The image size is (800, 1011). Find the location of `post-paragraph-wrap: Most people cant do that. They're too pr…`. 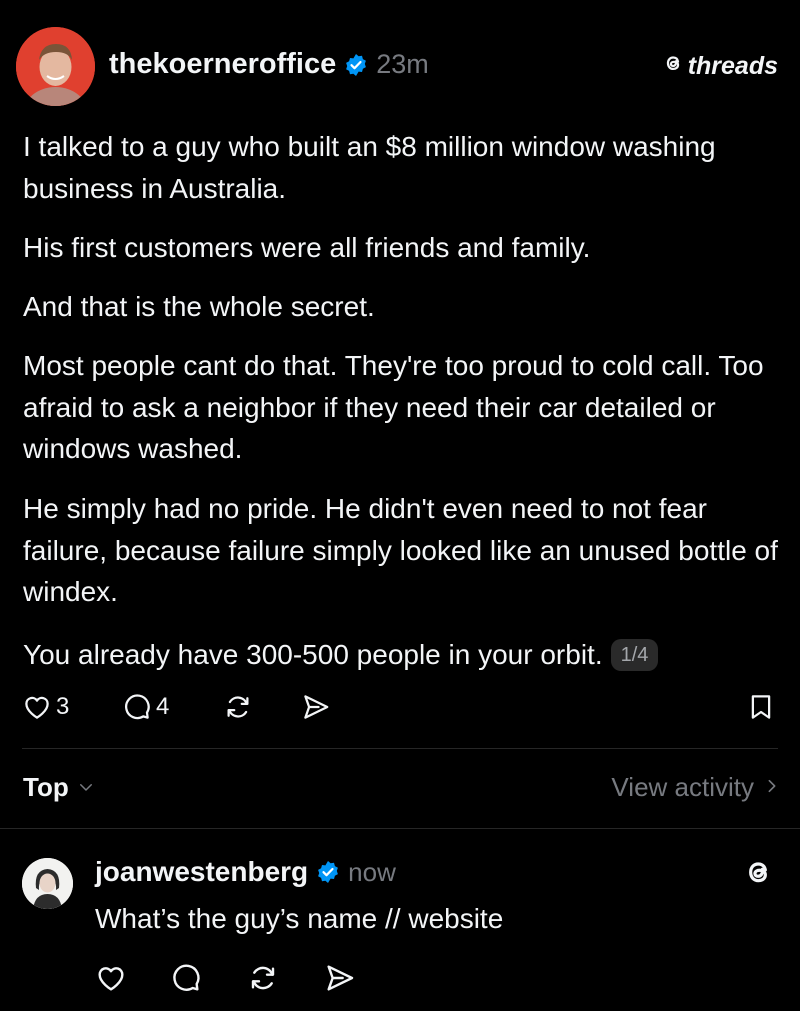

post-paragraph-wrap: Most people cant do that. They're too pr… is located at coordinates (403, 407).